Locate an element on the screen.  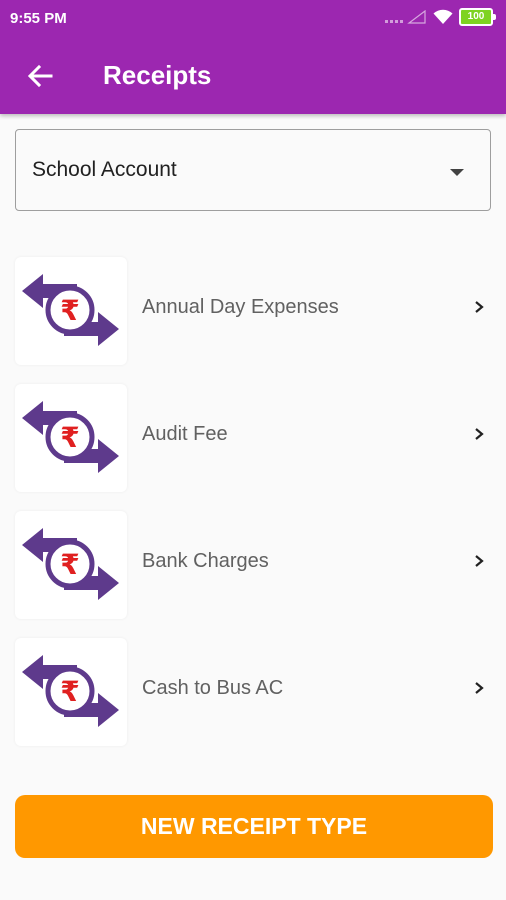
item-label: Audit Fee is located at coordinates (185, 434).